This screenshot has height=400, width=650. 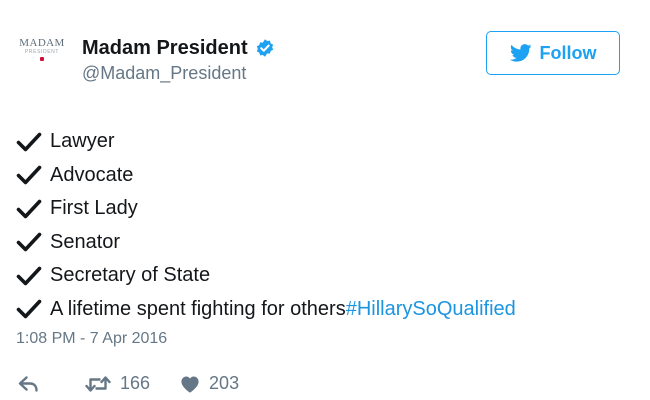 What do you see at coordinates (325, 176) in the screenshot?
I see `tweet-line: Advocate` at bounding box center [325, 176].